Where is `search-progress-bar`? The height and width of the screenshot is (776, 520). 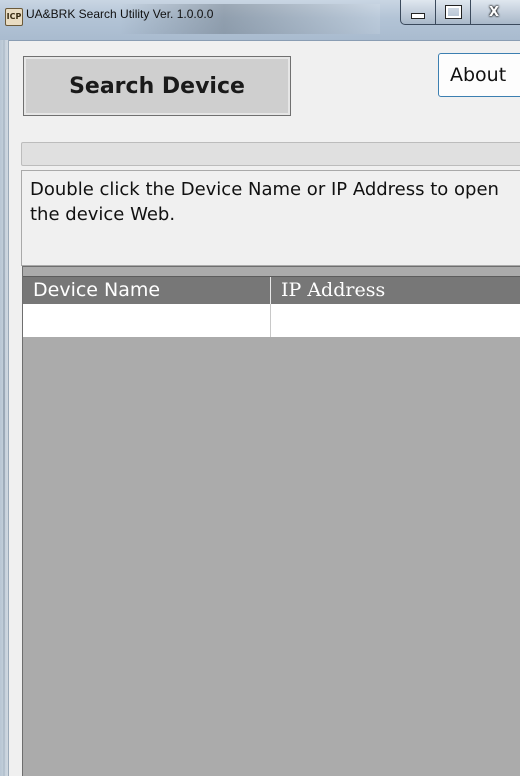
search-progress-bar is located at coordinates (270, 154).